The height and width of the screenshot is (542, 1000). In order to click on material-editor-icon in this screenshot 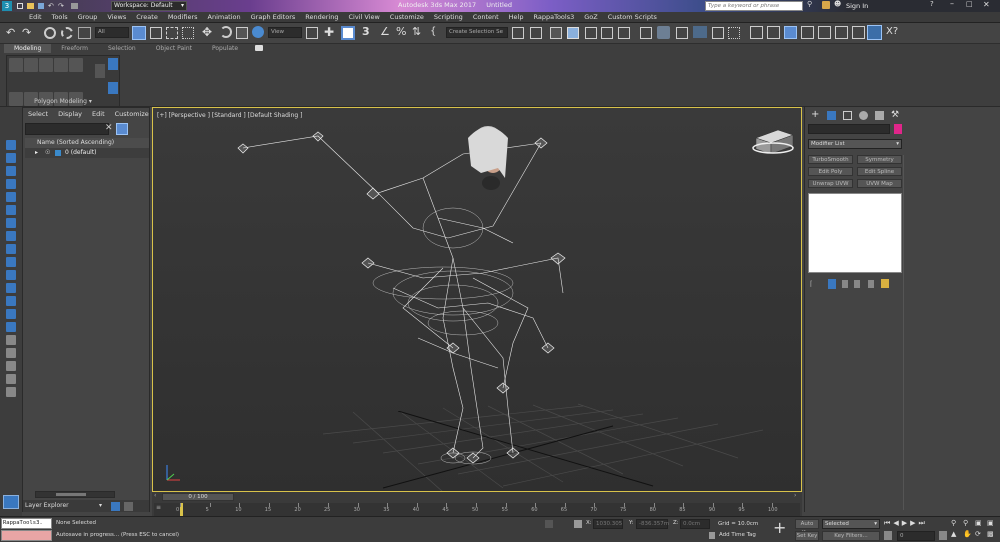, I will do `click(646, 33)`.